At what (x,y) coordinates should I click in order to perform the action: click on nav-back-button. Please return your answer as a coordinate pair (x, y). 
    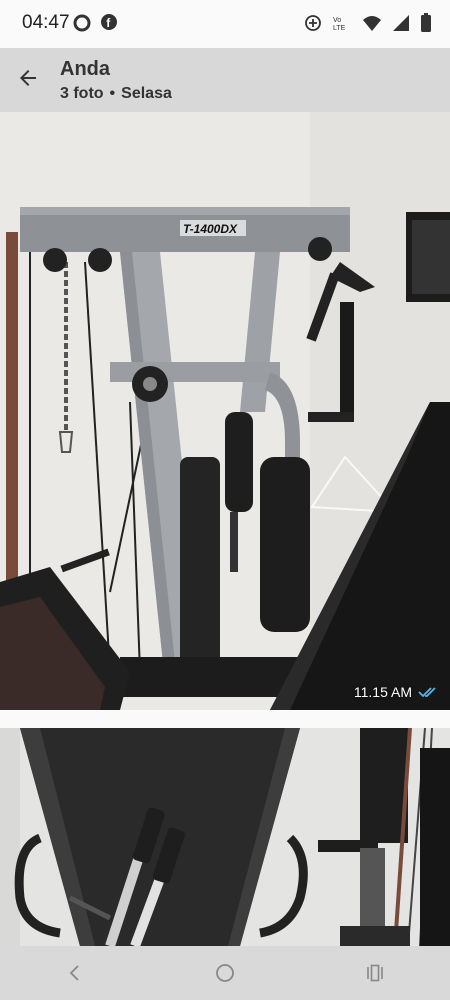
    Looking at the image, I should click on (75, 973).